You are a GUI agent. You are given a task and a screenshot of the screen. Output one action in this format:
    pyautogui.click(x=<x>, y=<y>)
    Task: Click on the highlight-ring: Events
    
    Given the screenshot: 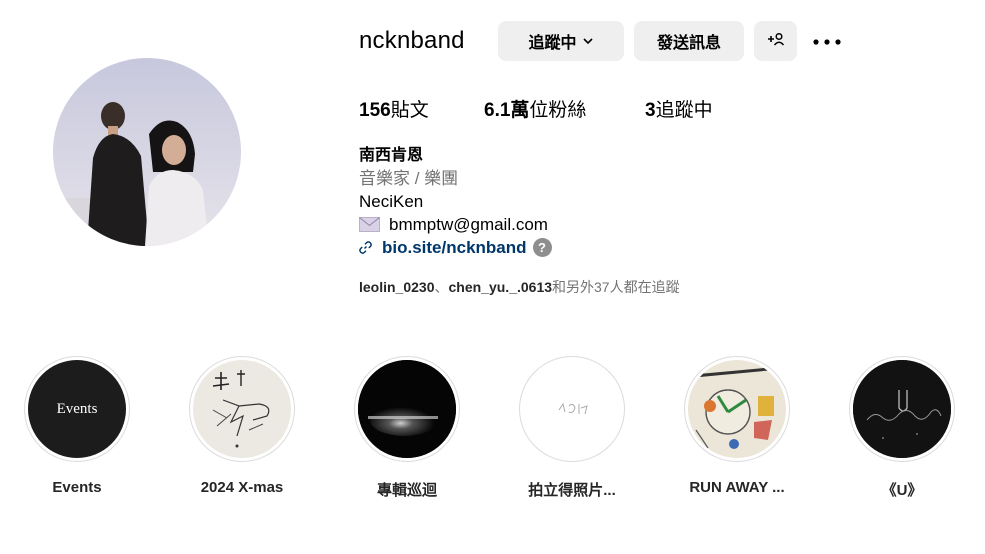 What is the action you would take?
    pyautogui.click(x=77, y=409)
    